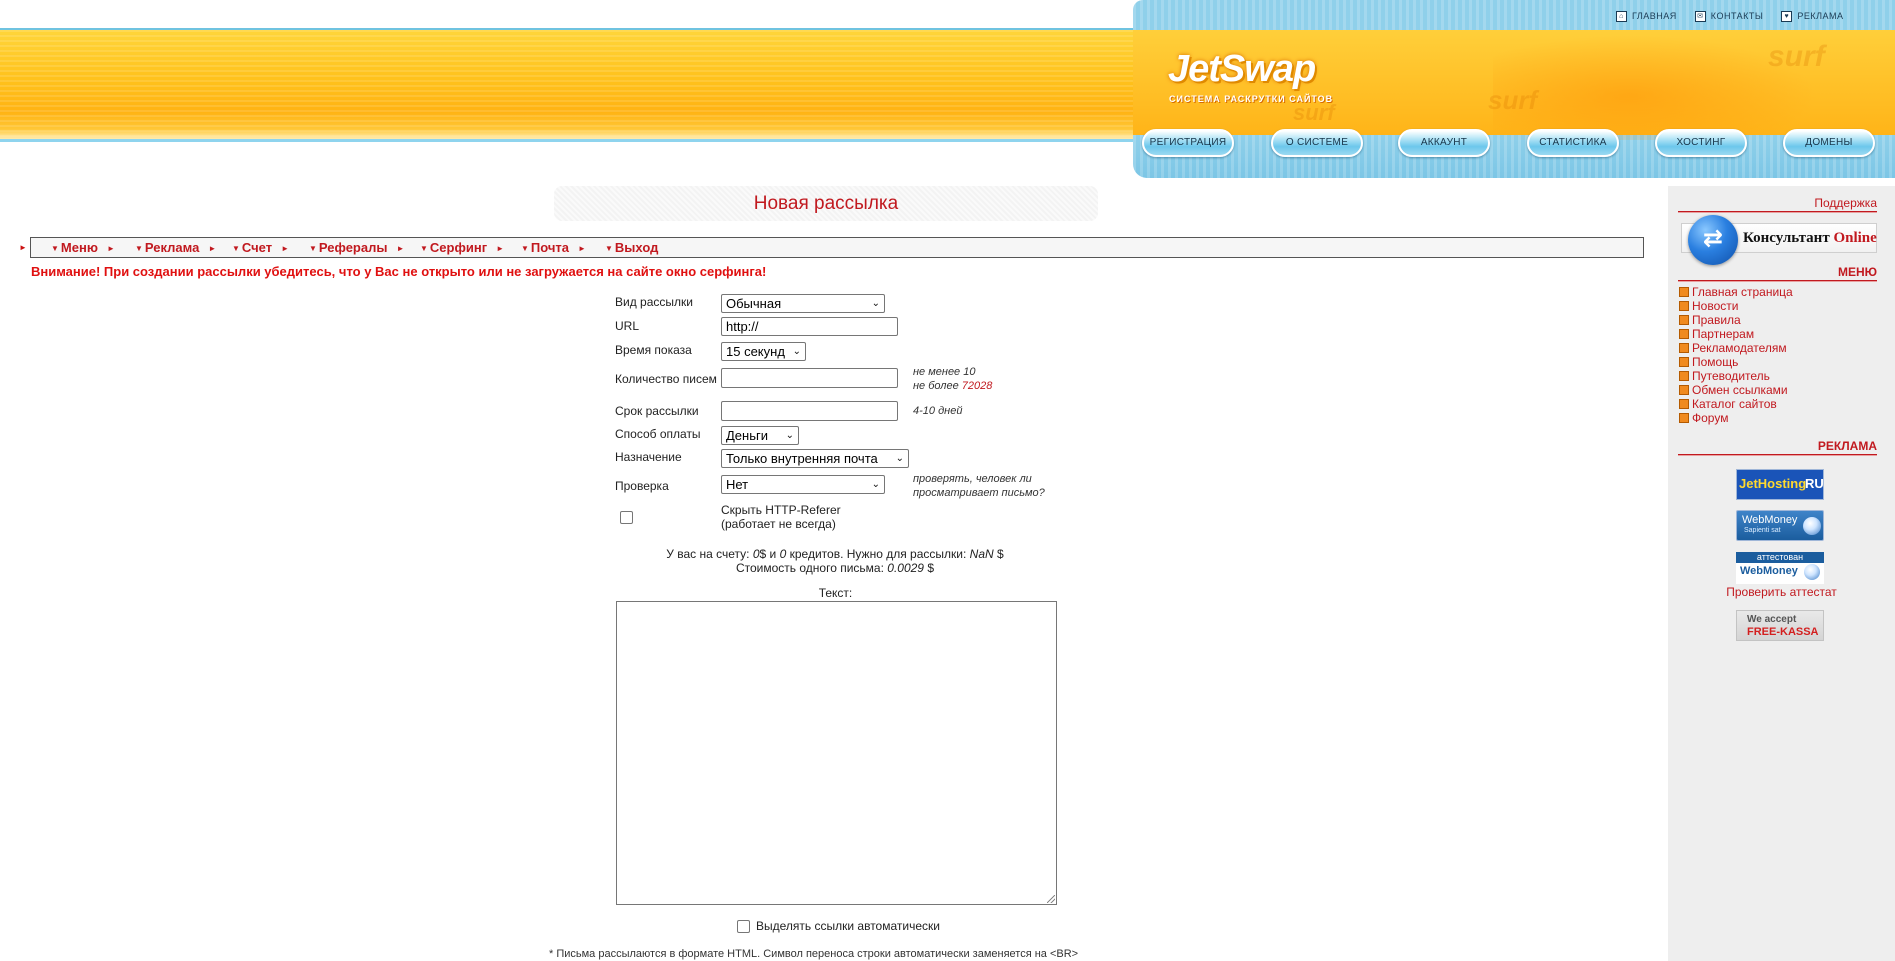 The width and height of the screenshot is (1895, 961). Describe the element at coordinates (803, 303) in the screenshot. I see `mailing-type-select: Обычная ⌄` at that location.